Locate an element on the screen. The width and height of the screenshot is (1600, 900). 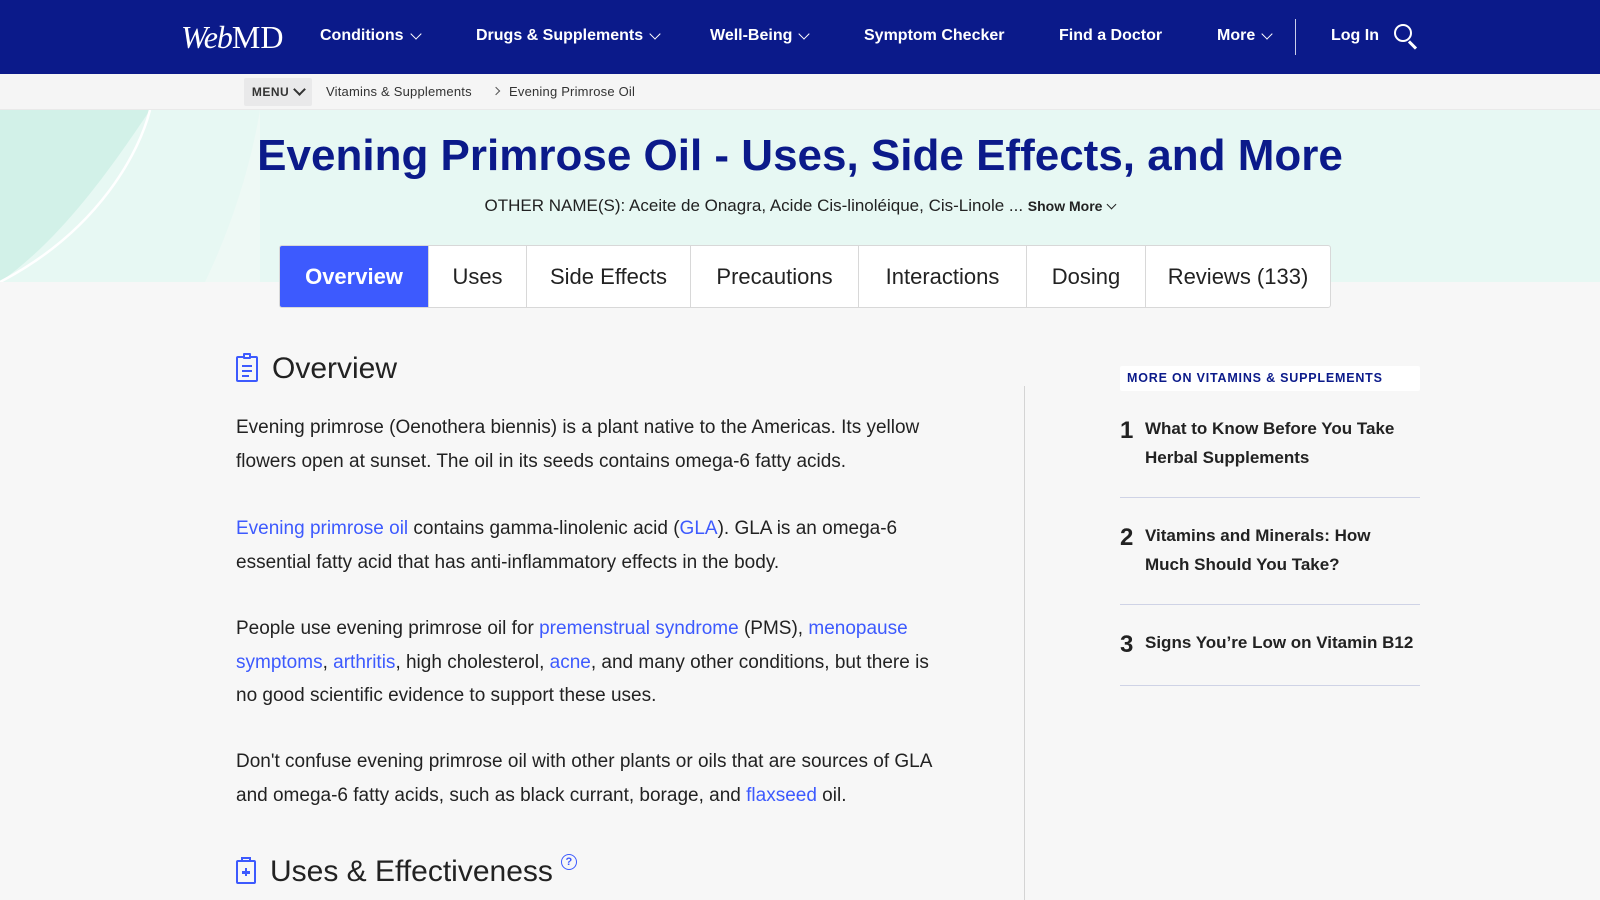
sidebar-item-number: 3 is located at coordinates (1127, 644).